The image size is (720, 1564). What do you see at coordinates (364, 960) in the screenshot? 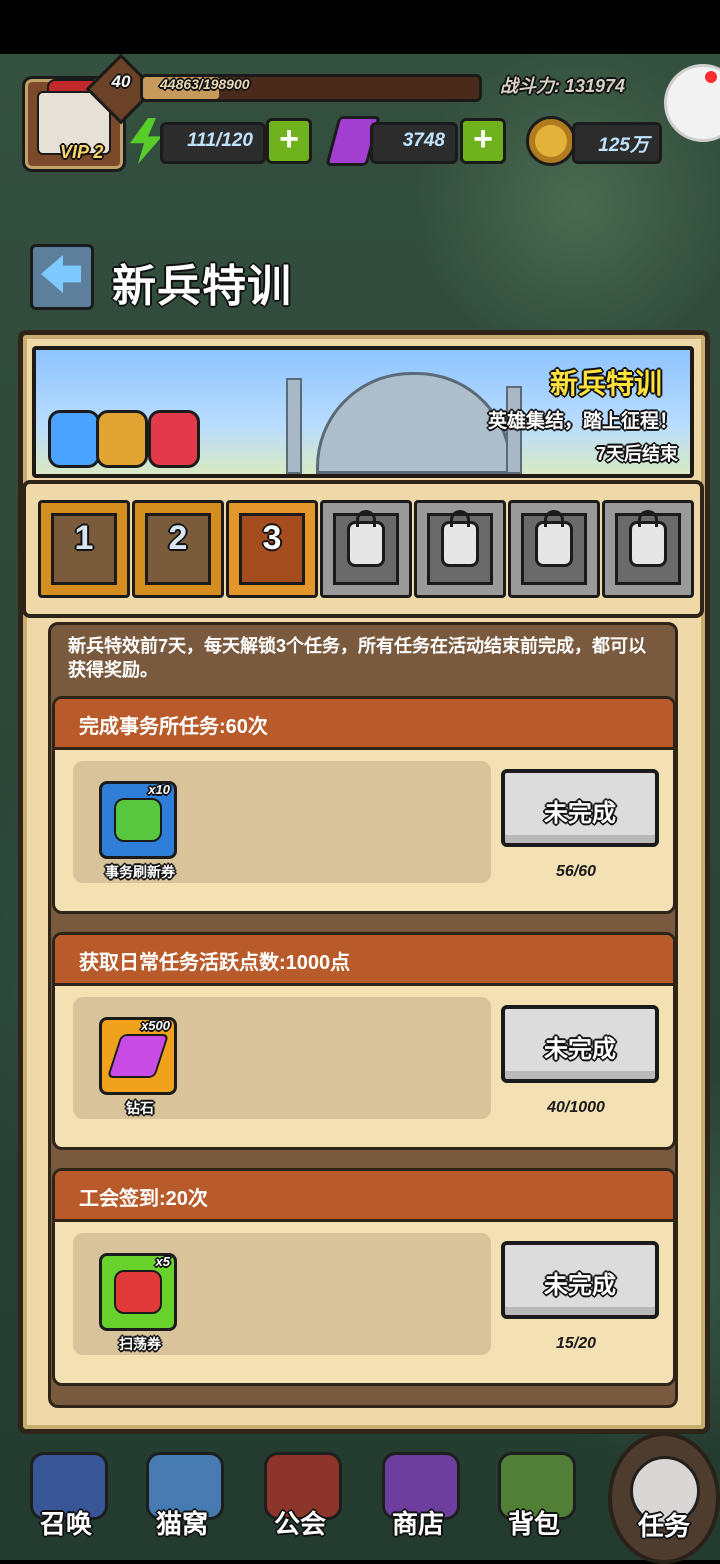
I see `task-header: 获取日常任务活跃点数:1000点` at bounding box center [364, 960].